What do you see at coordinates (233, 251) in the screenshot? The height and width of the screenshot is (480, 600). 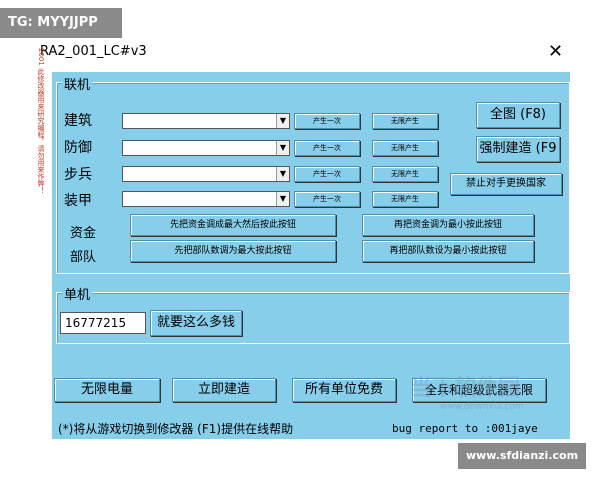 I see `troops-max-button: 先把部队数调为最大按此按钮` at bounding box center [233, 251].